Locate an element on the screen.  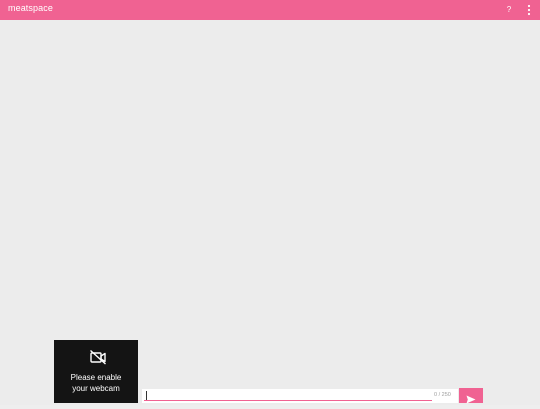
more-vertical-icon is located at coordinates (529, 10).